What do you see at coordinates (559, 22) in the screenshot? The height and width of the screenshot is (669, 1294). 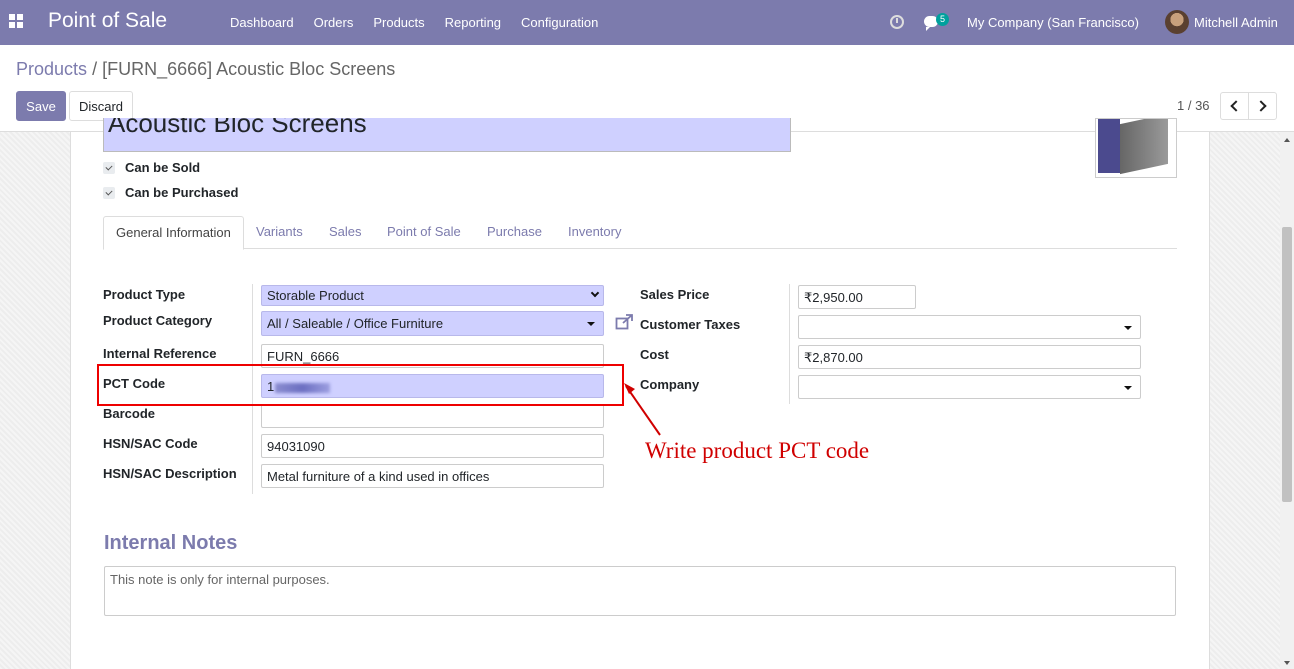 I see `menu-configuration: Configuration` at bounding box center [559, 22].